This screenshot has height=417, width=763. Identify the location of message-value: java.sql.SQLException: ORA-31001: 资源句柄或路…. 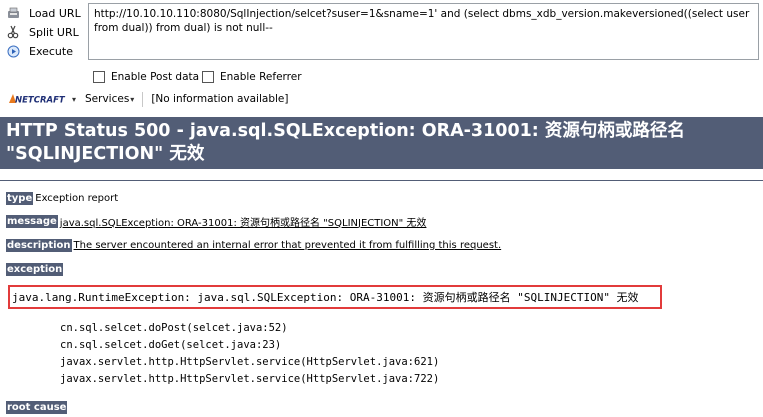
(243, 223).